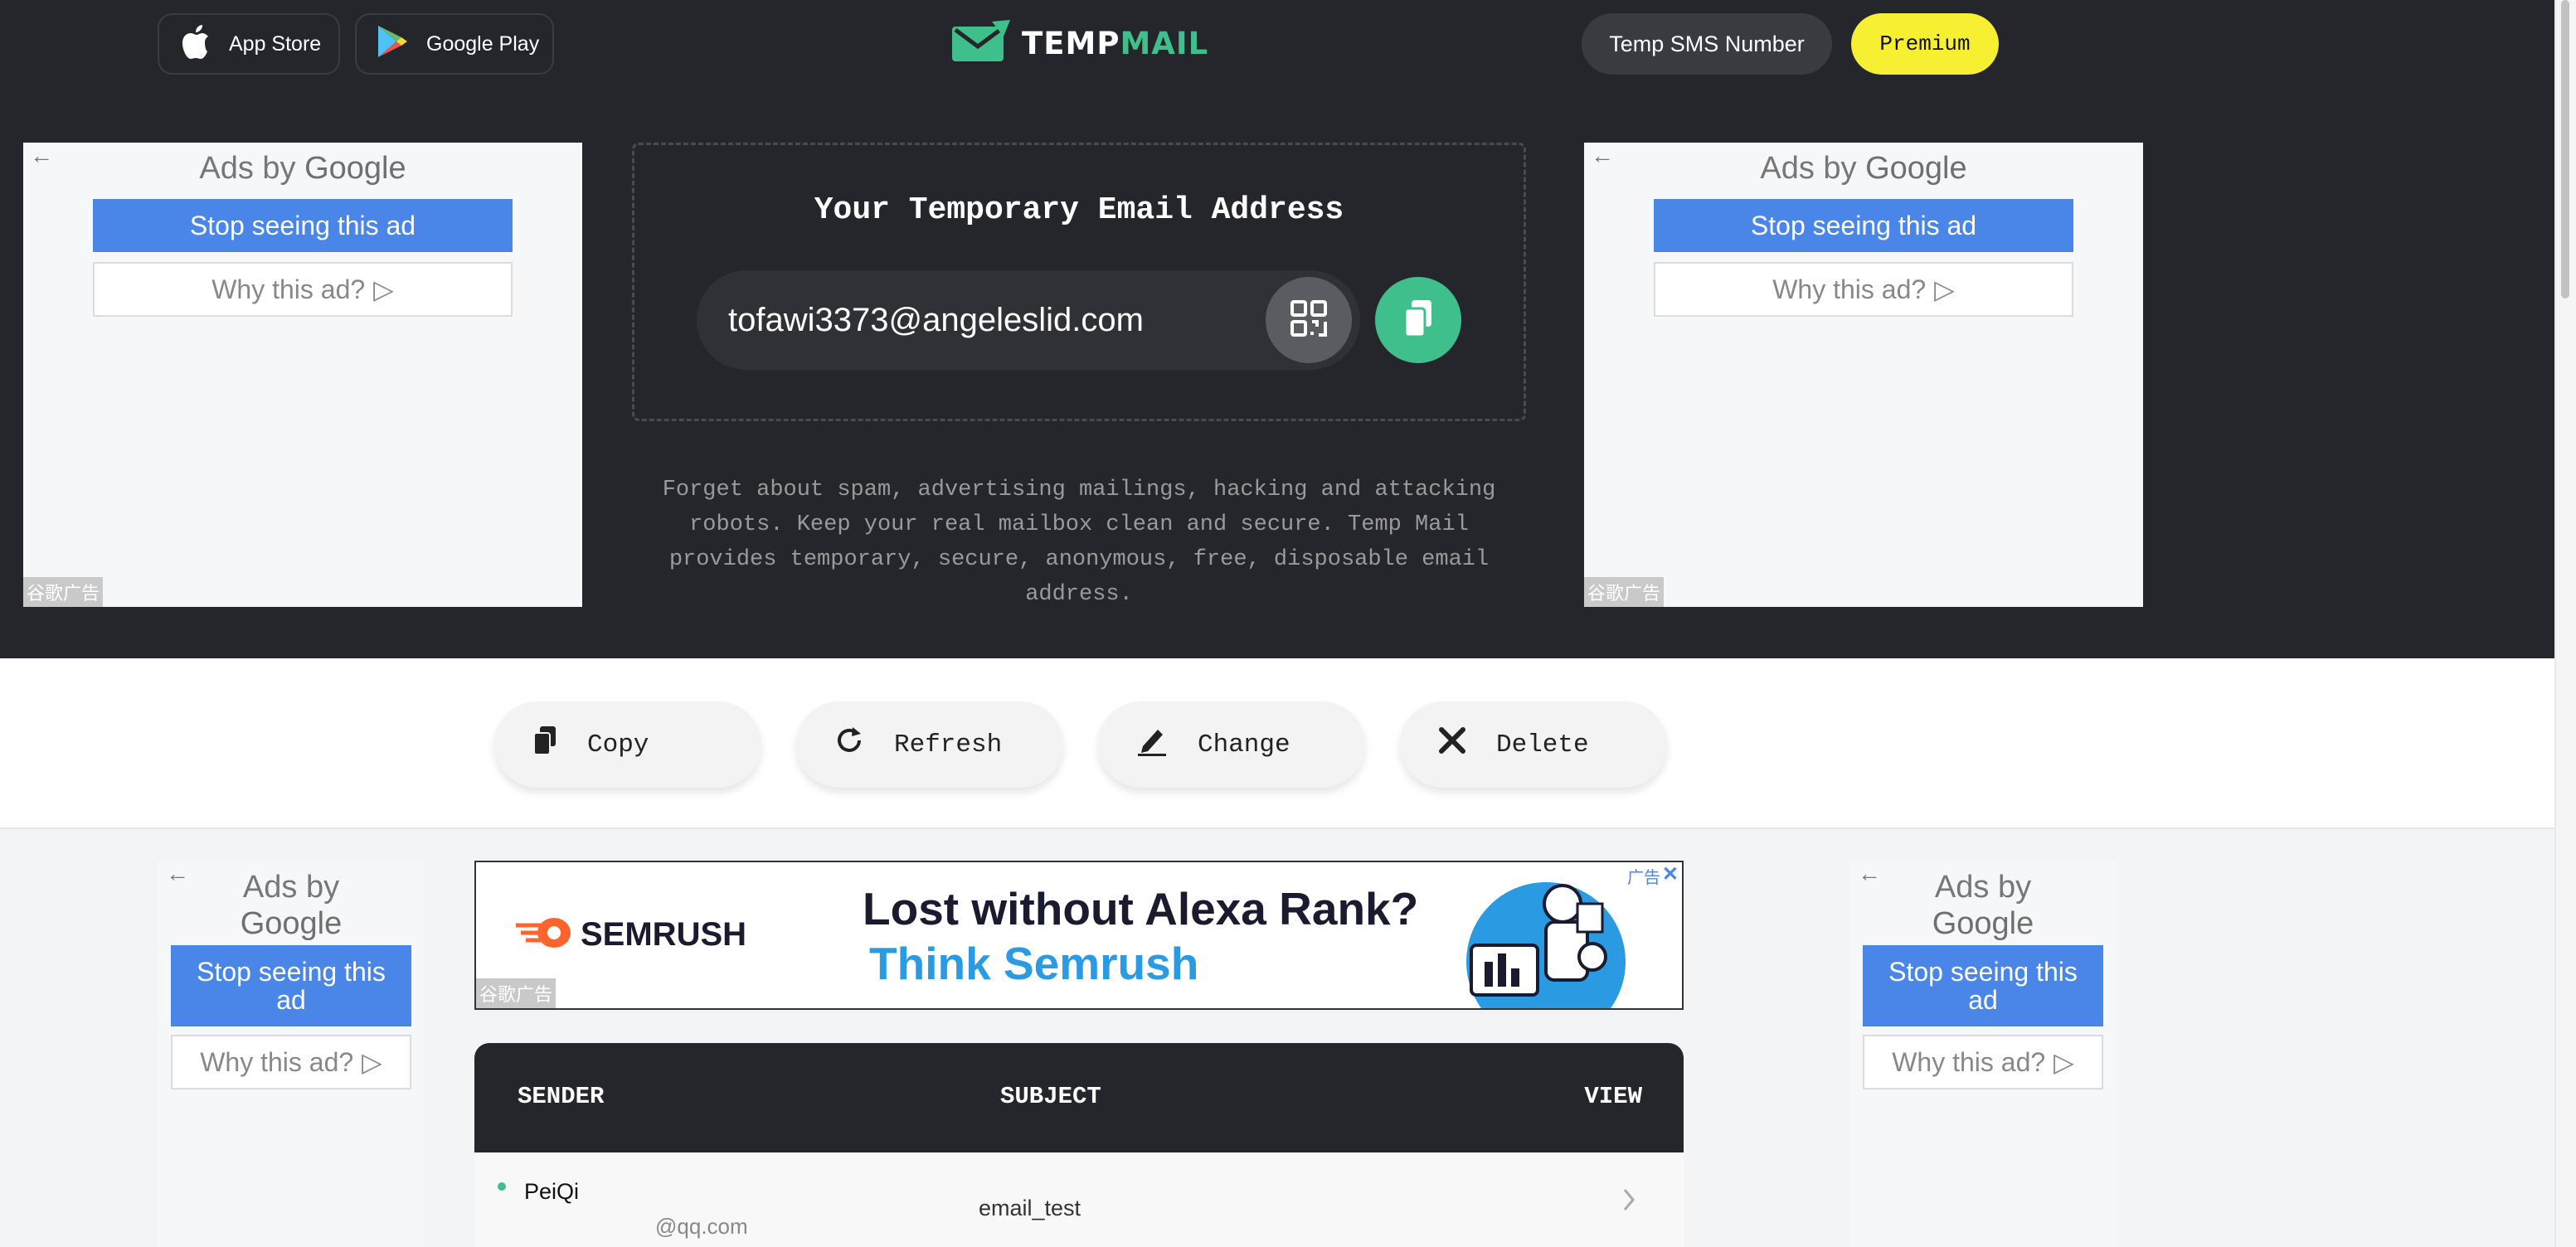  I want to click on change-label: Change, so click(1244, 744).